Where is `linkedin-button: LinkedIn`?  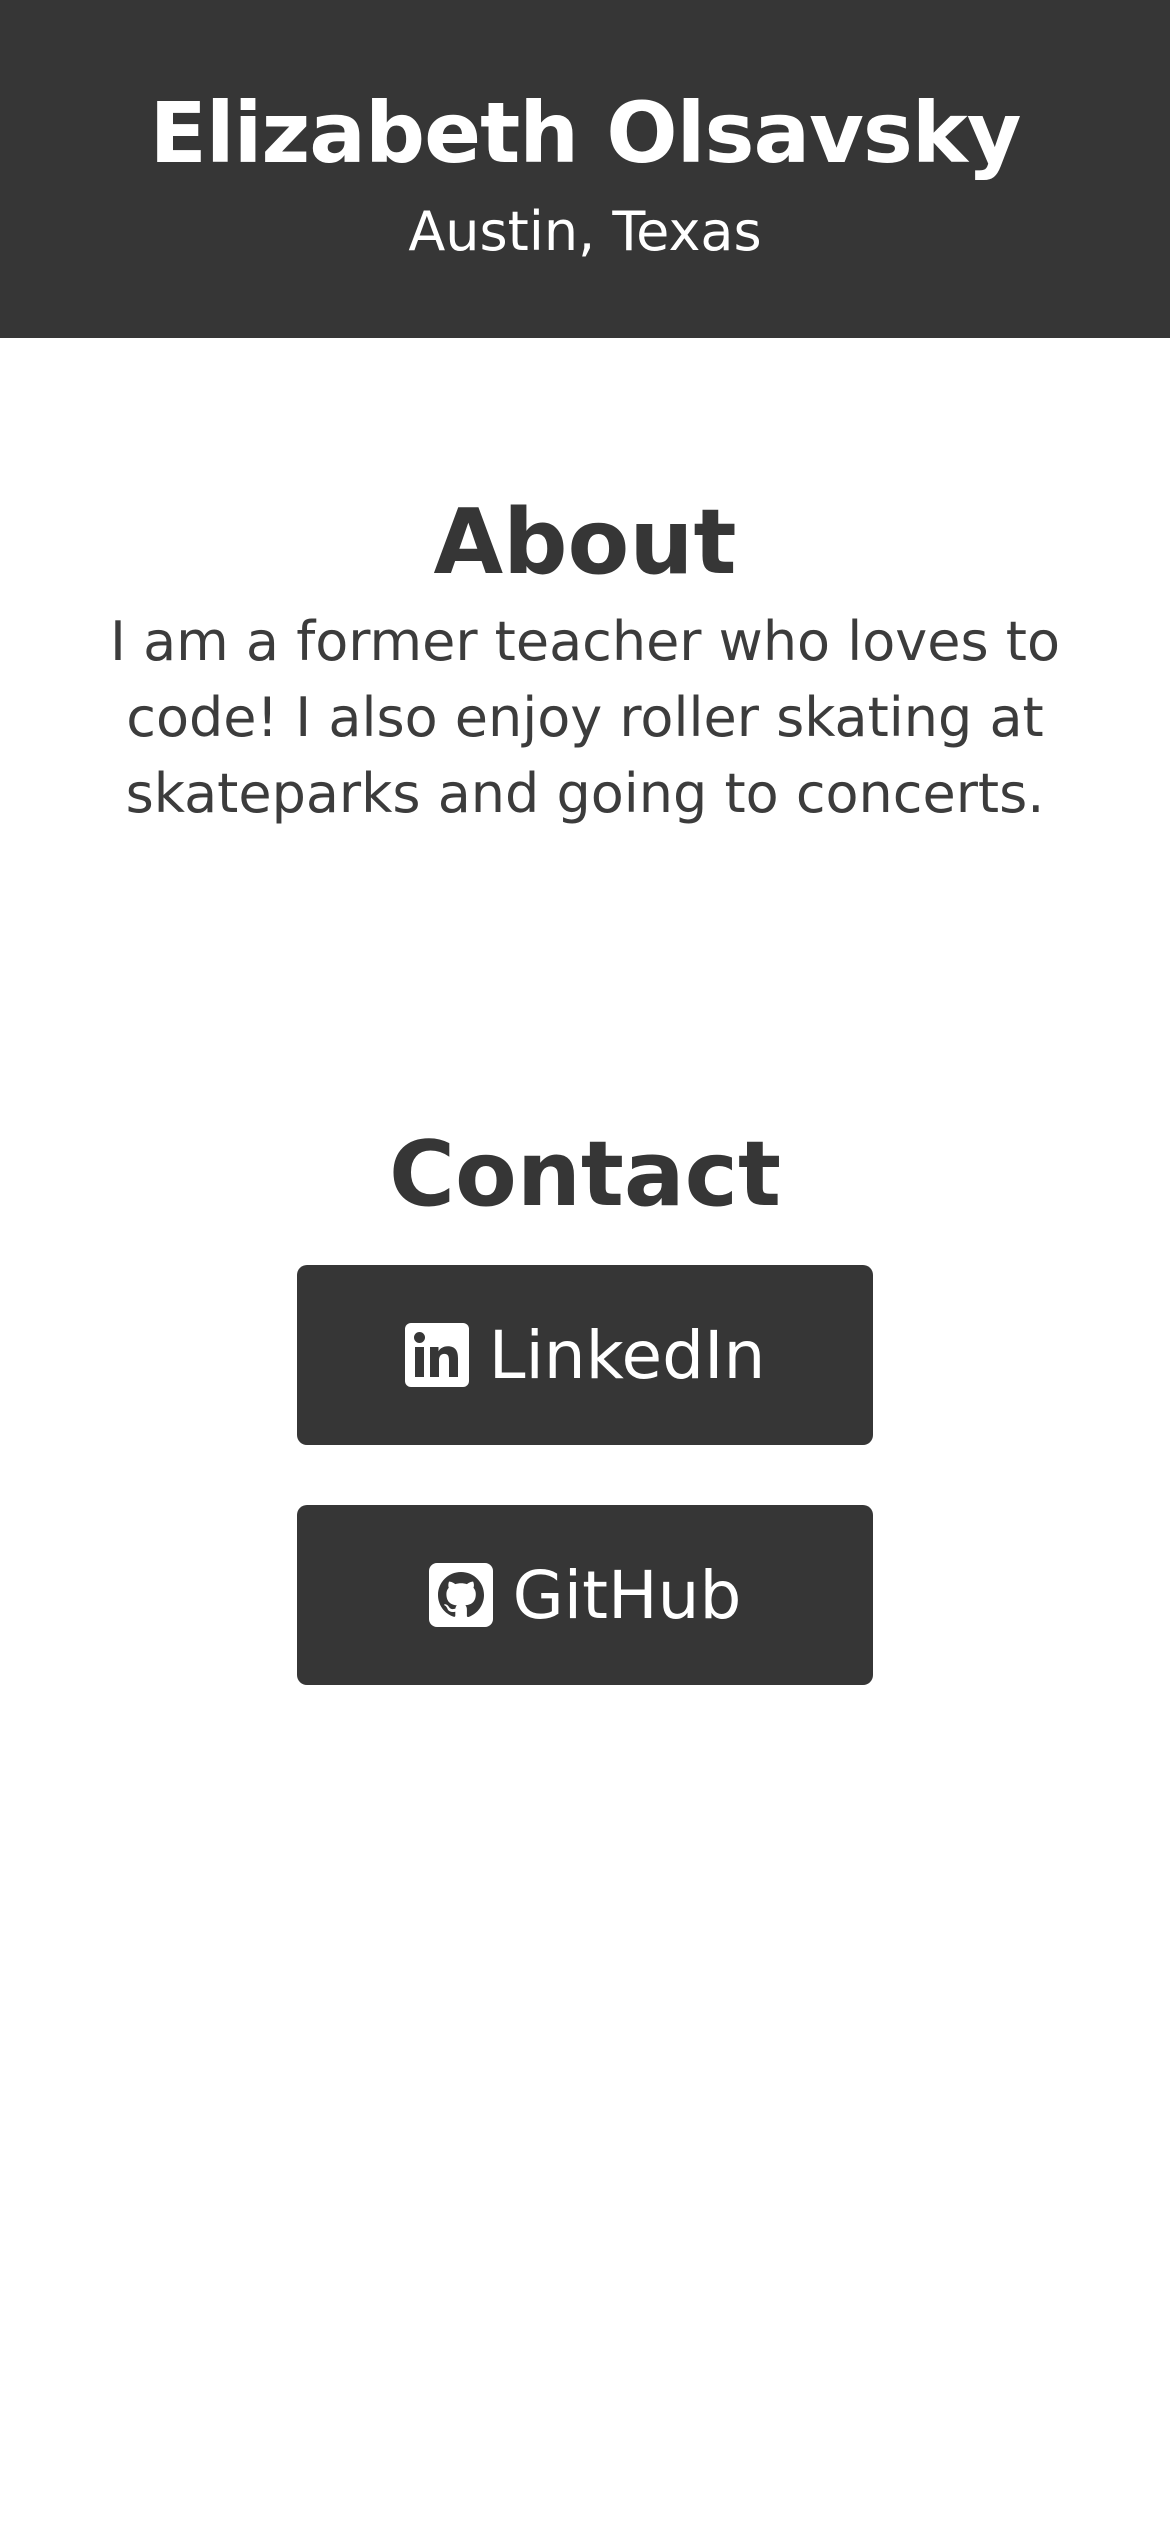 linkedin-button: LinkedIn is located at coordinates (585, 1355).